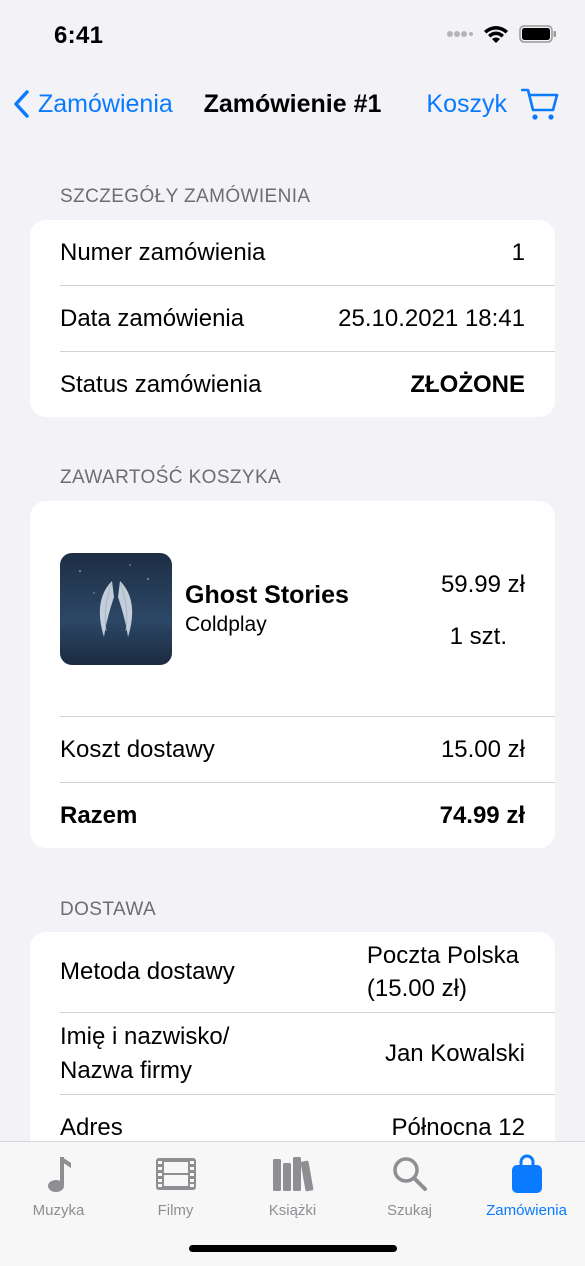 The width and height of the screenshot is (585, 1266). Describe the element at coordinates (126, 1070) in the screenshot. I see `customer-name-label-line2: Nazwa firmy` at that location.